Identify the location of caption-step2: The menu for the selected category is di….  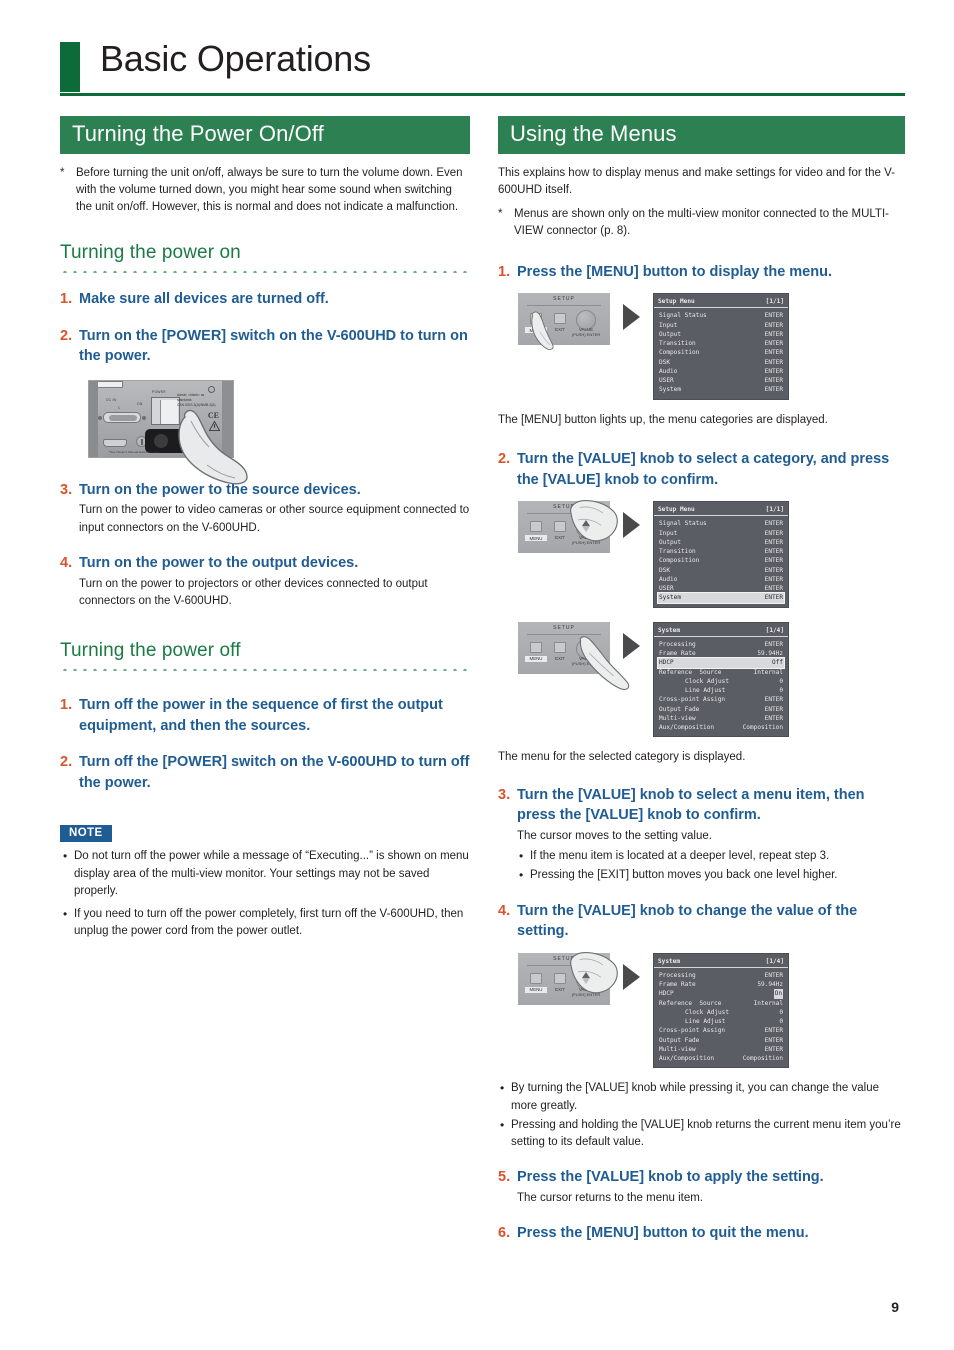
(622, 757).